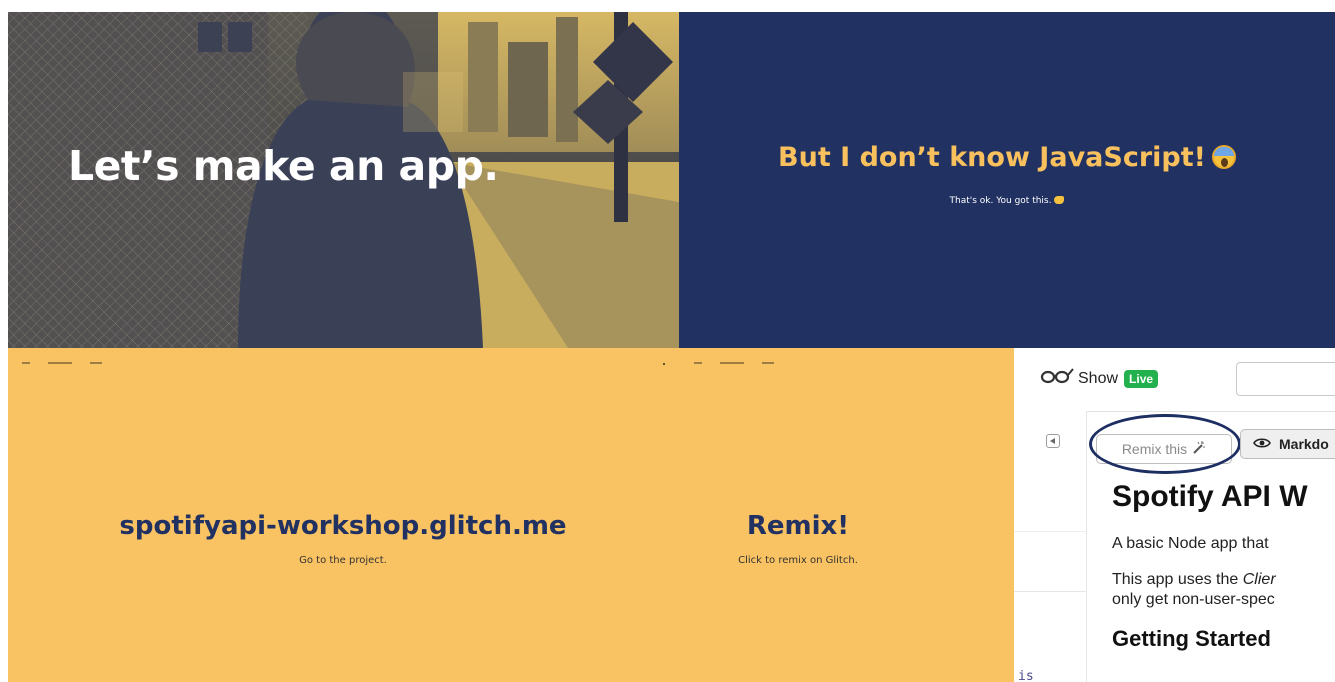  What do you see at coordinates (1026, 675) in the screenshot?
I see `code-fragment: is` at bounding box center [1026, 675].